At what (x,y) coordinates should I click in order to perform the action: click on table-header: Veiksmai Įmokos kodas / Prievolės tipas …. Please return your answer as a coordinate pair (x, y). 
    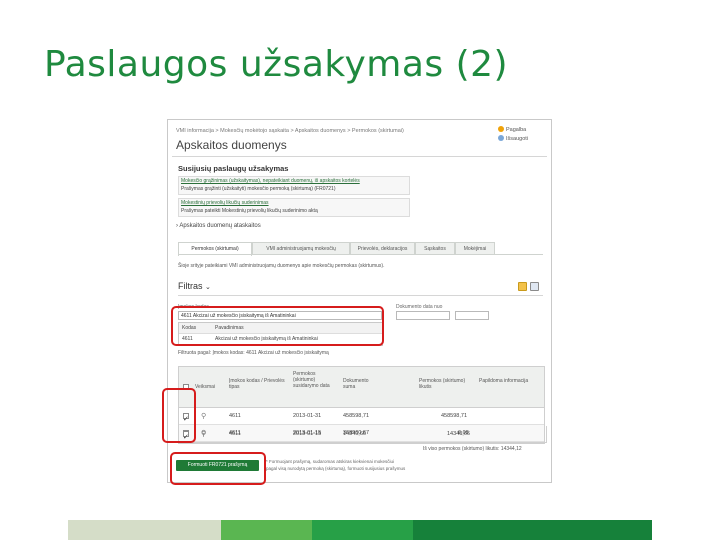
    Looking at the image, I should click on (361, 387).